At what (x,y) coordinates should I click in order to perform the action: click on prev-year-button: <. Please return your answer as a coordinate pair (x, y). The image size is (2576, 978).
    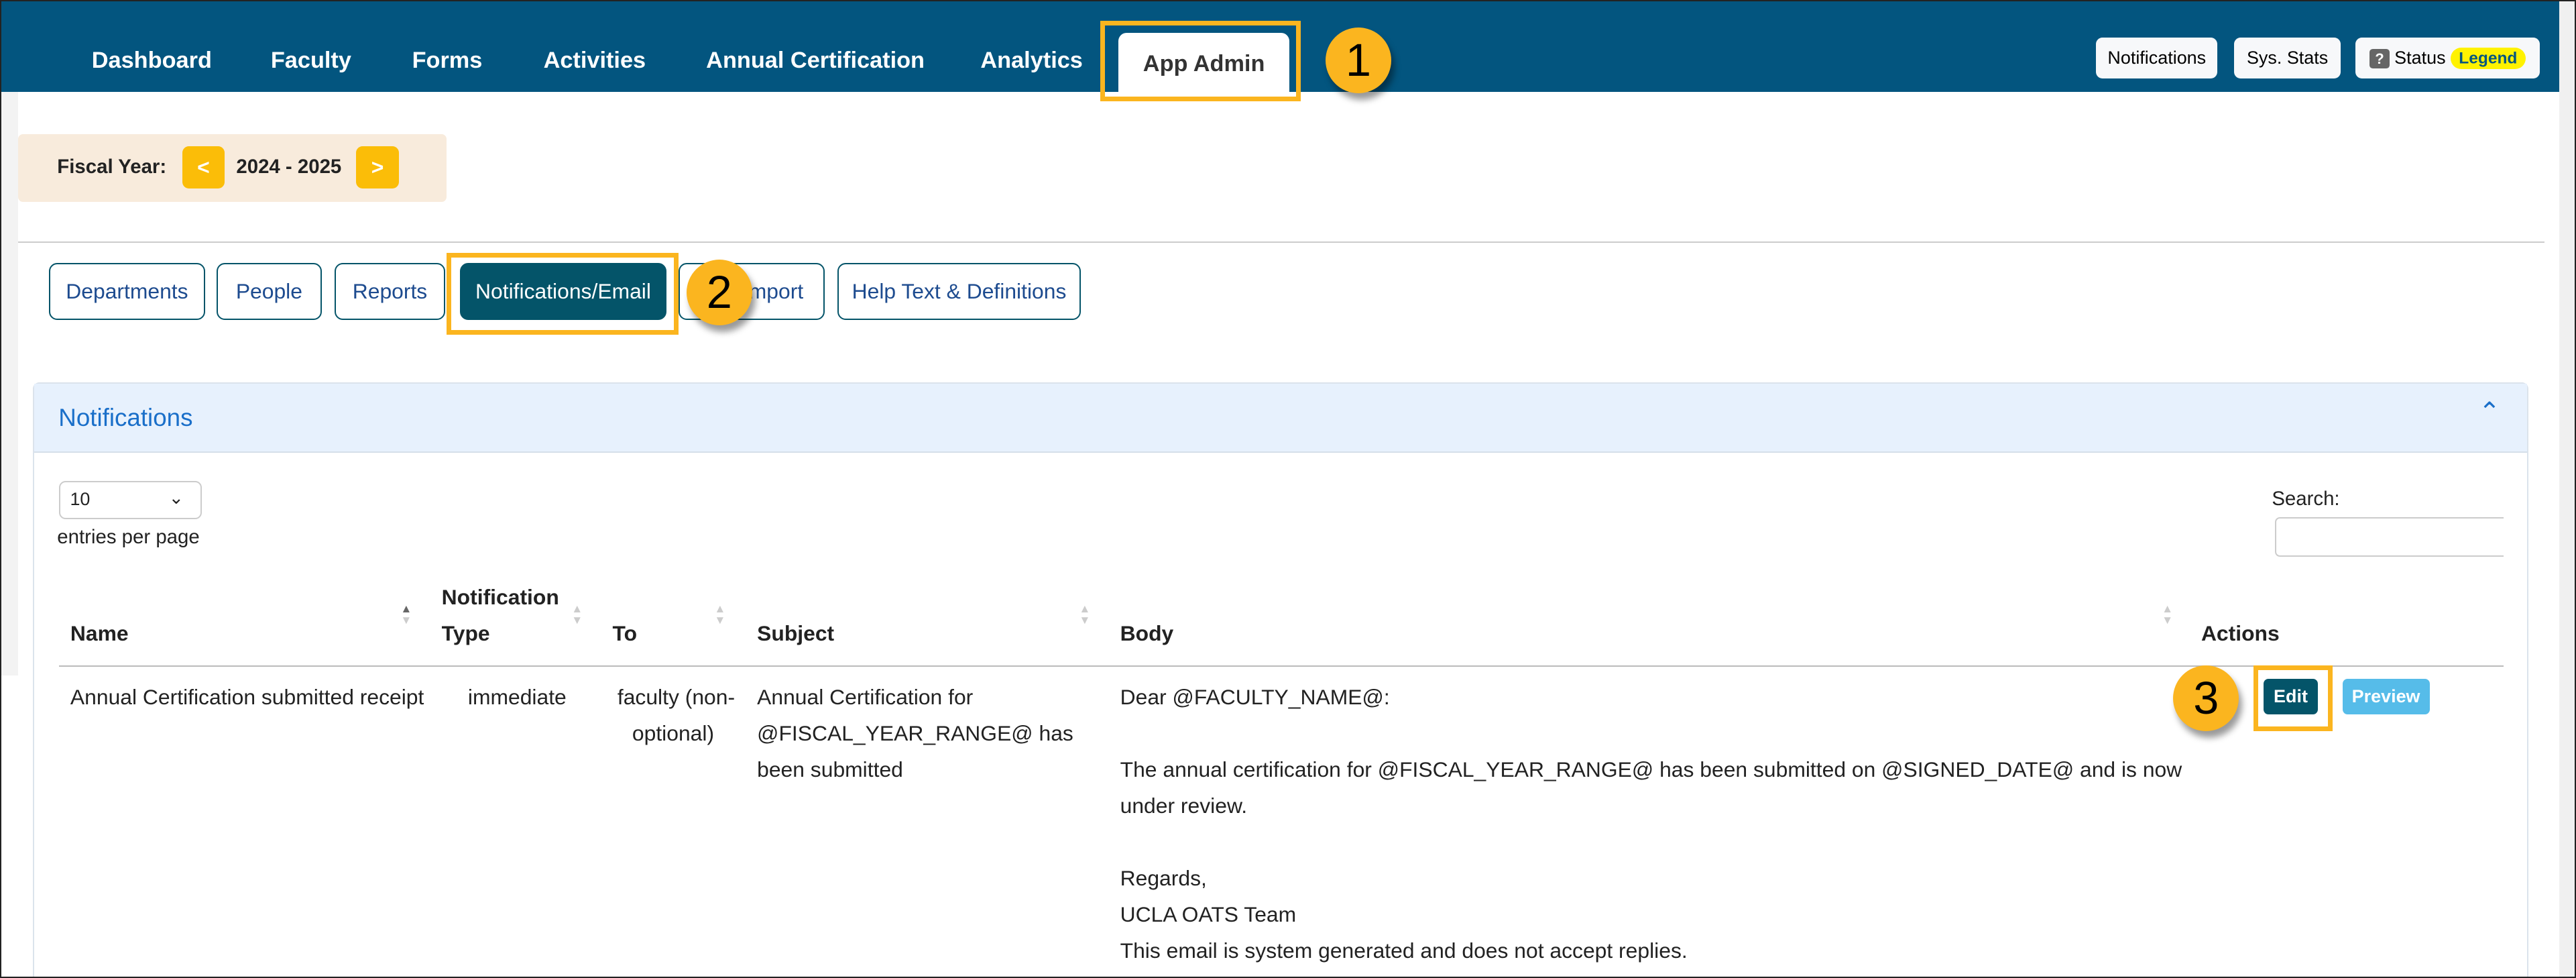
    Looking at the image, I should click on (203, 167).